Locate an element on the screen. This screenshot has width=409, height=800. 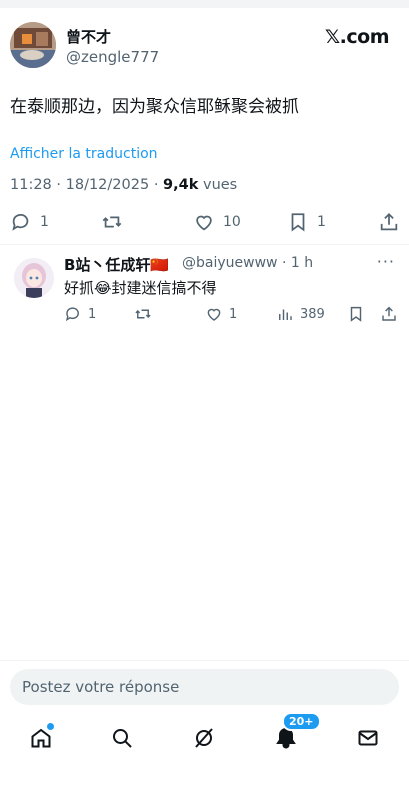
x-logo: 𝕏.com is located at coordinates (357, 37).